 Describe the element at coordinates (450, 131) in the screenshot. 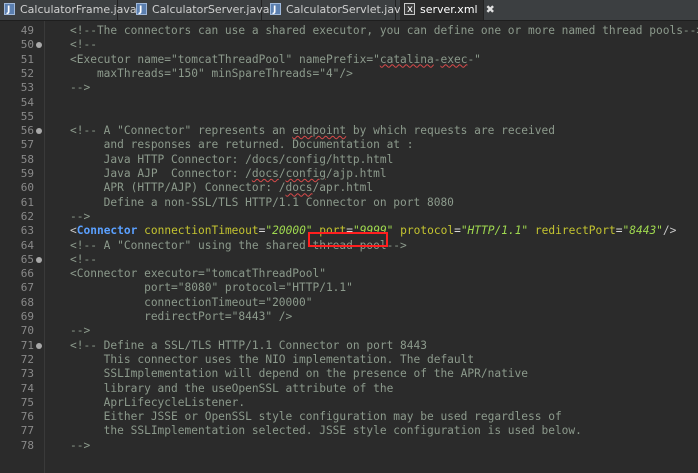

I see `comment-text: by which requests are received` at that location.